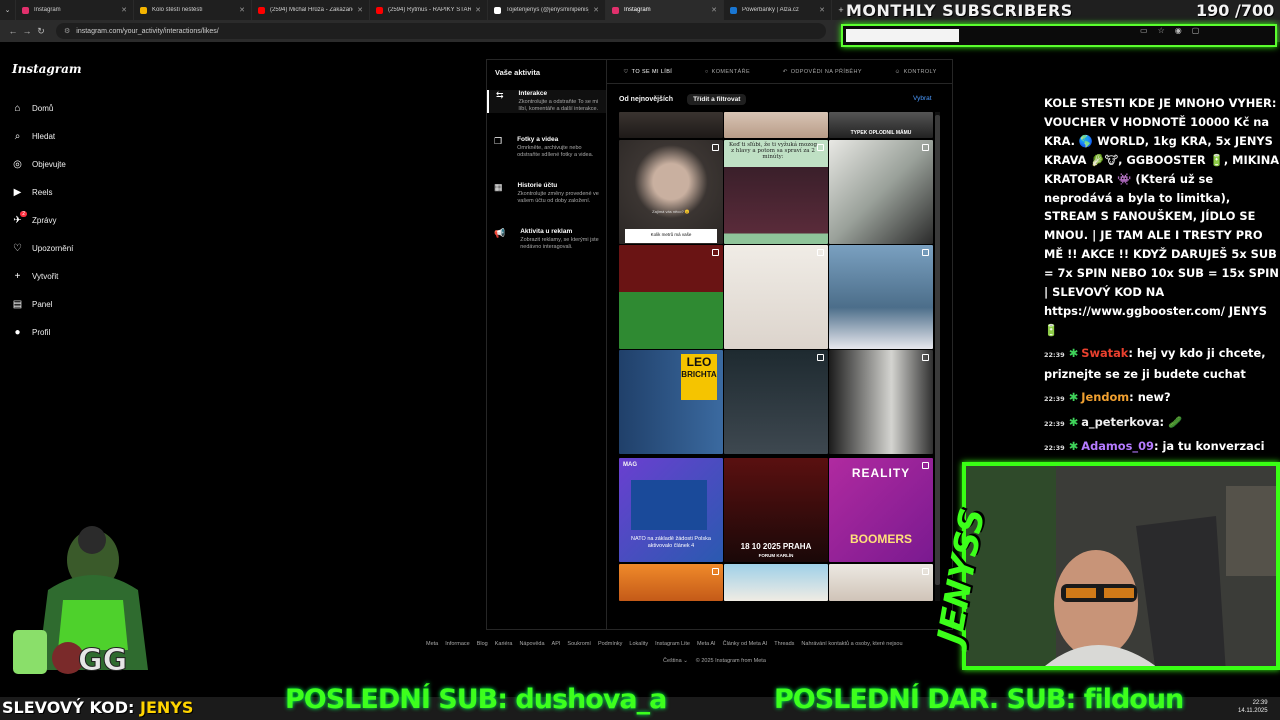 The image size is (1280, 720). I want to click on sidebar-item-8: ▤ Panel, so click(32, 304).